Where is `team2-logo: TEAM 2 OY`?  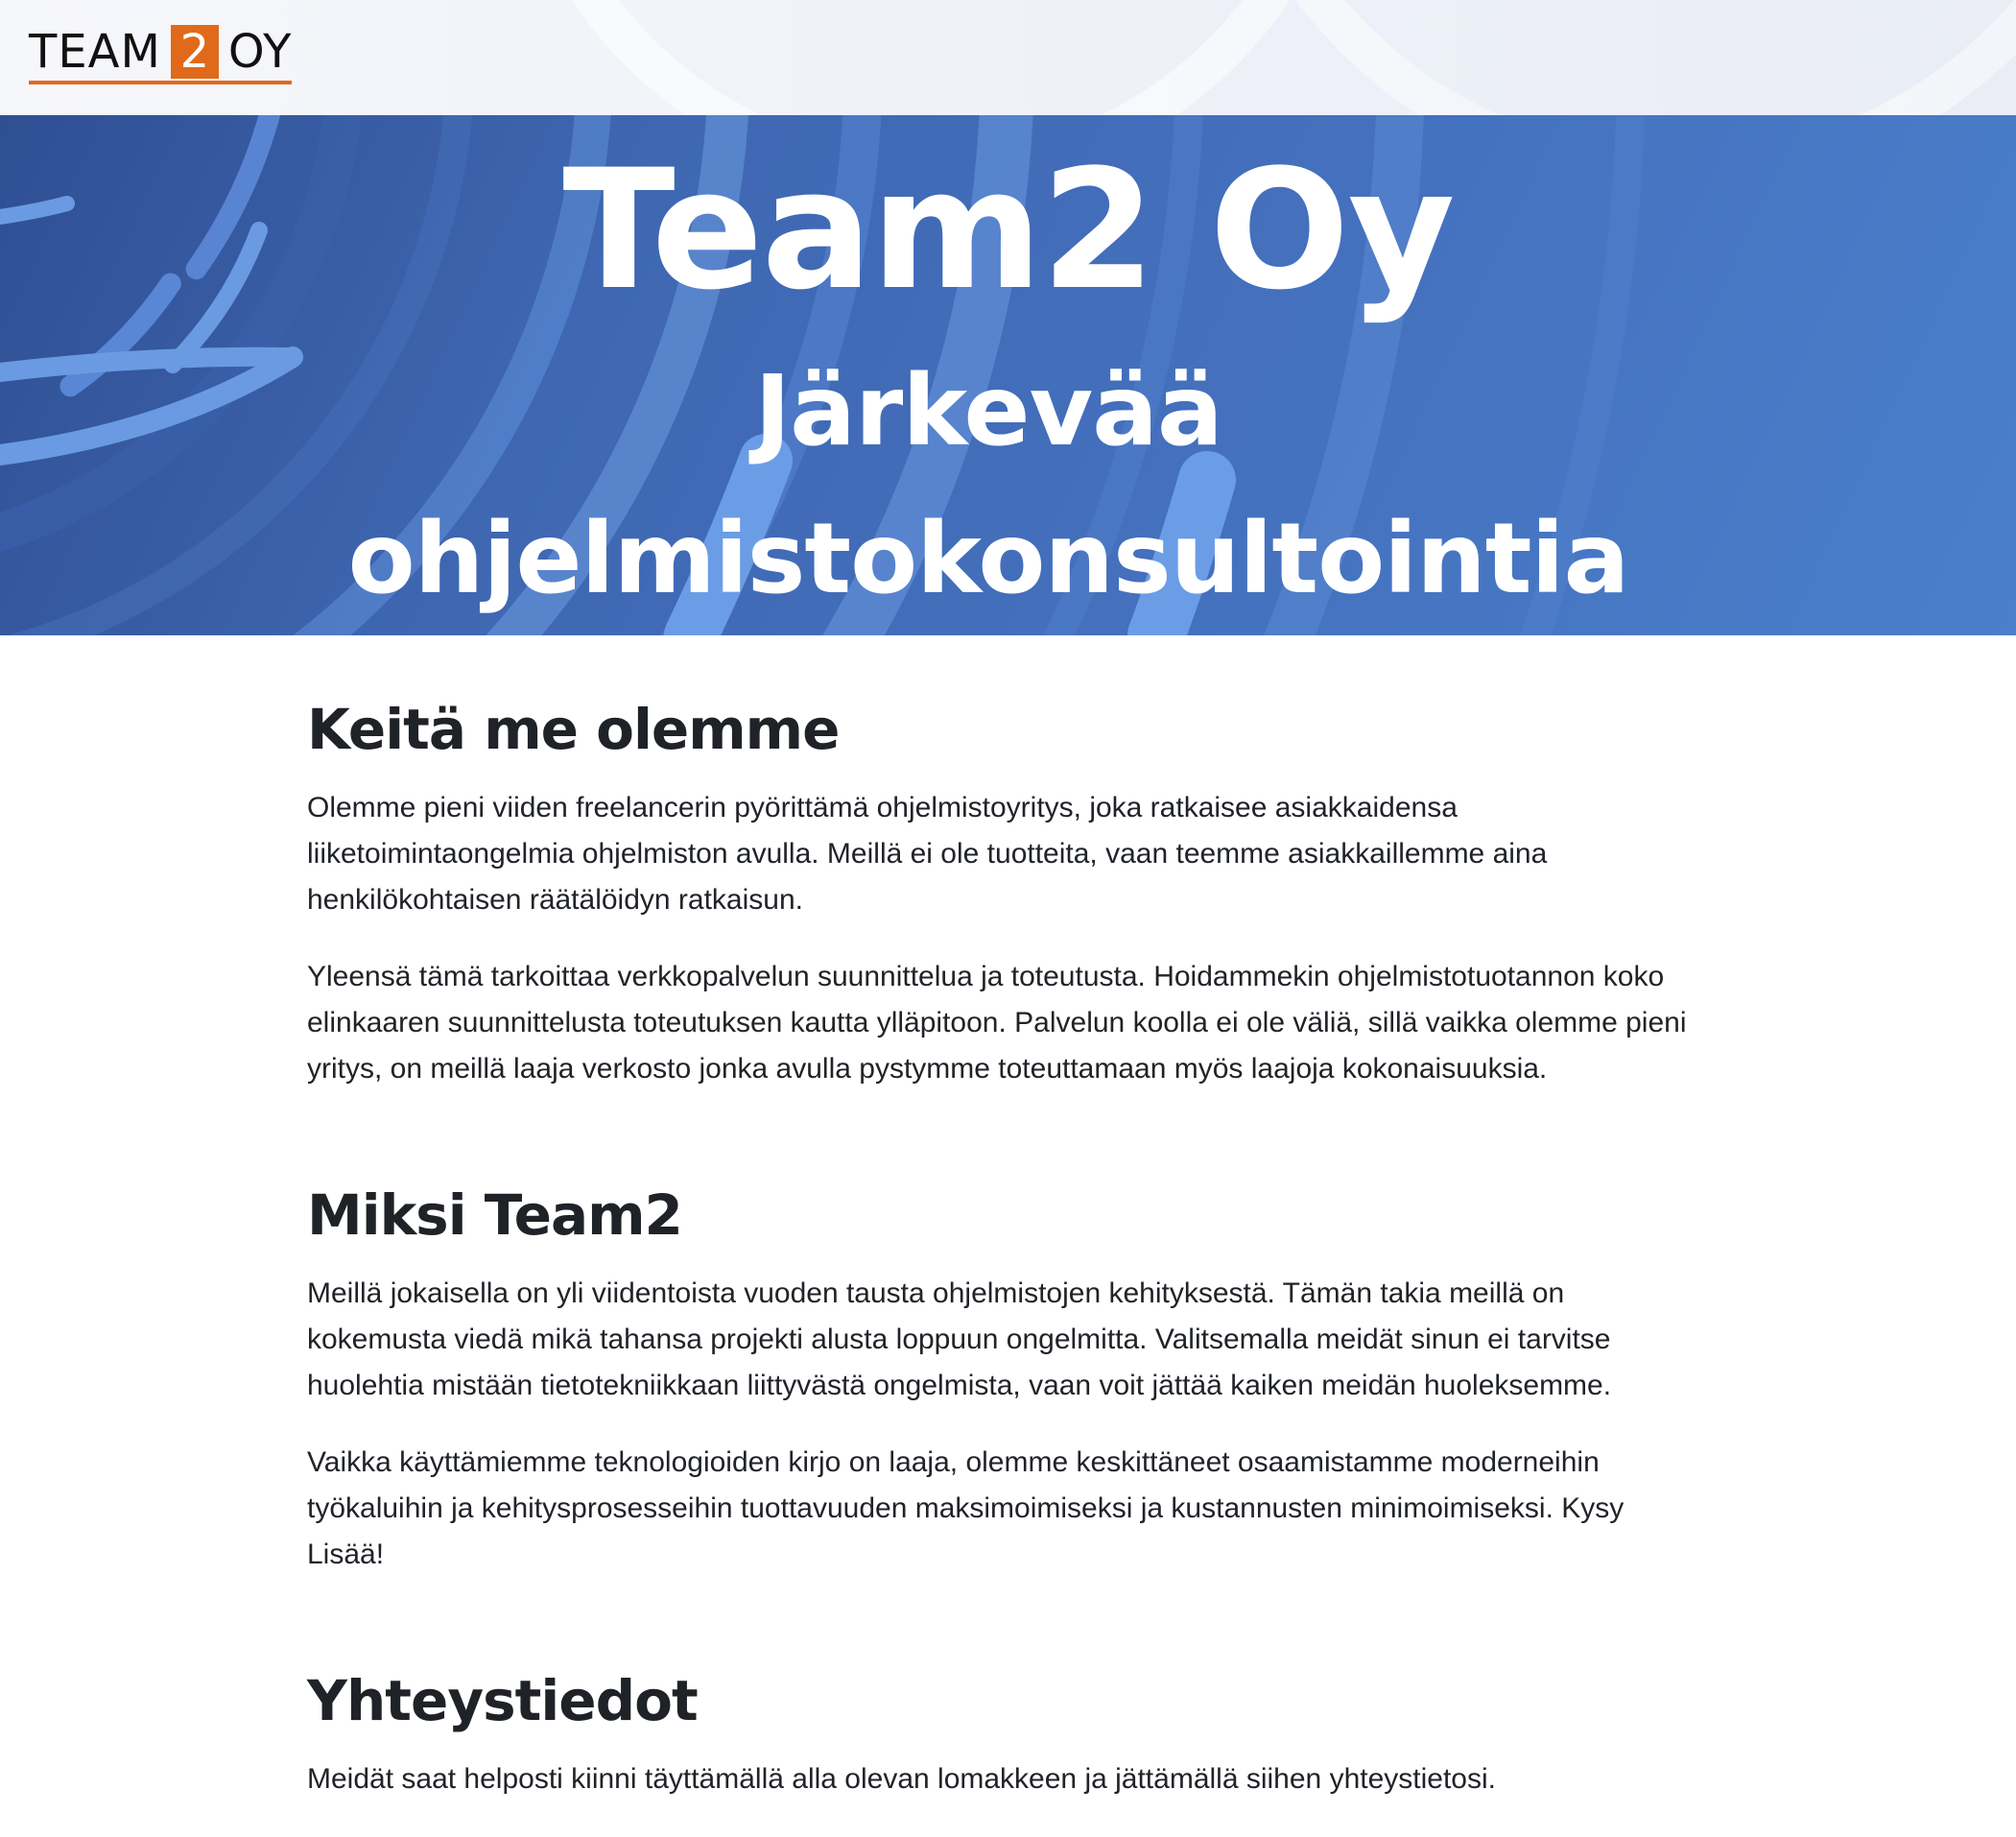
team2-logo: TEAM 2 OY is located at coordinates (161, 54).